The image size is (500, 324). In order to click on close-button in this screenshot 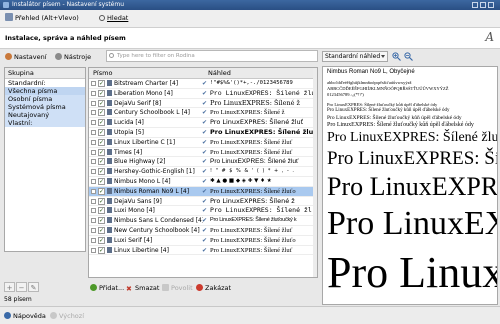, I will do `click(491, 5)`.